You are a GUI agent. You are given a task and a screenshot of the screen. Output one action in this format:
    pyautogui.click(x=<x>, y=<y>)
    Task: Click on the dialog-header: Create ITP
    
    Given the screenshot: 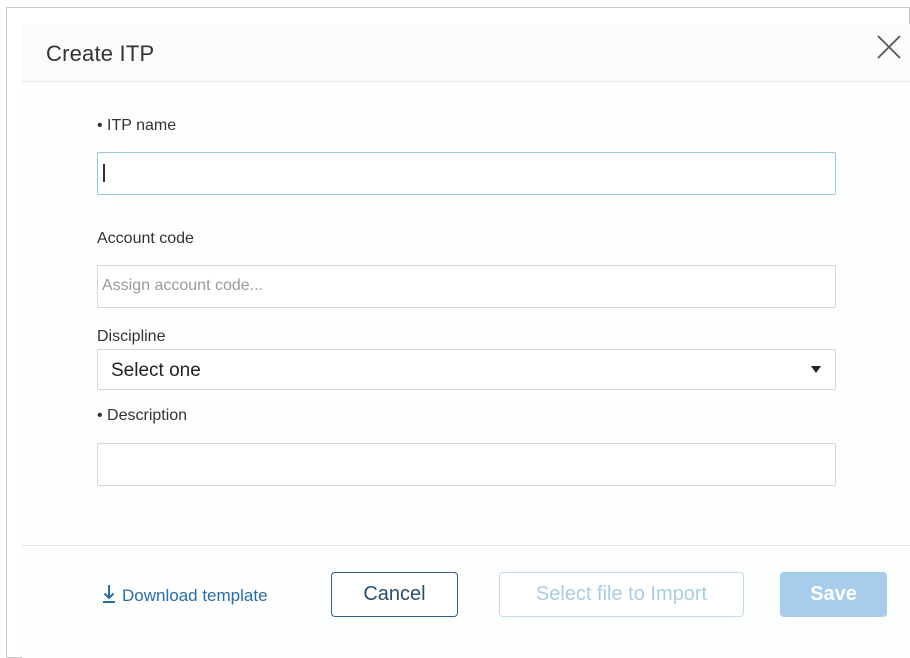 What is the action you would take?
    pyautogui.click(x=466, y=53)
    